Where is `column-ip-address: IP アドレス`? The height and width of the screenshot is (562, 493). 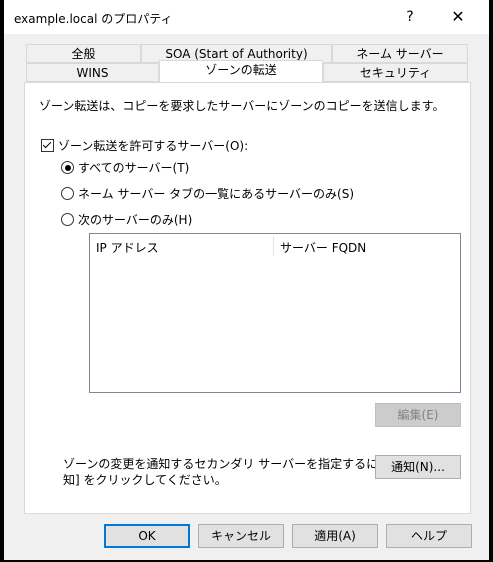 column-ip-address: IP アドレス is located at coordinates (127, 247).